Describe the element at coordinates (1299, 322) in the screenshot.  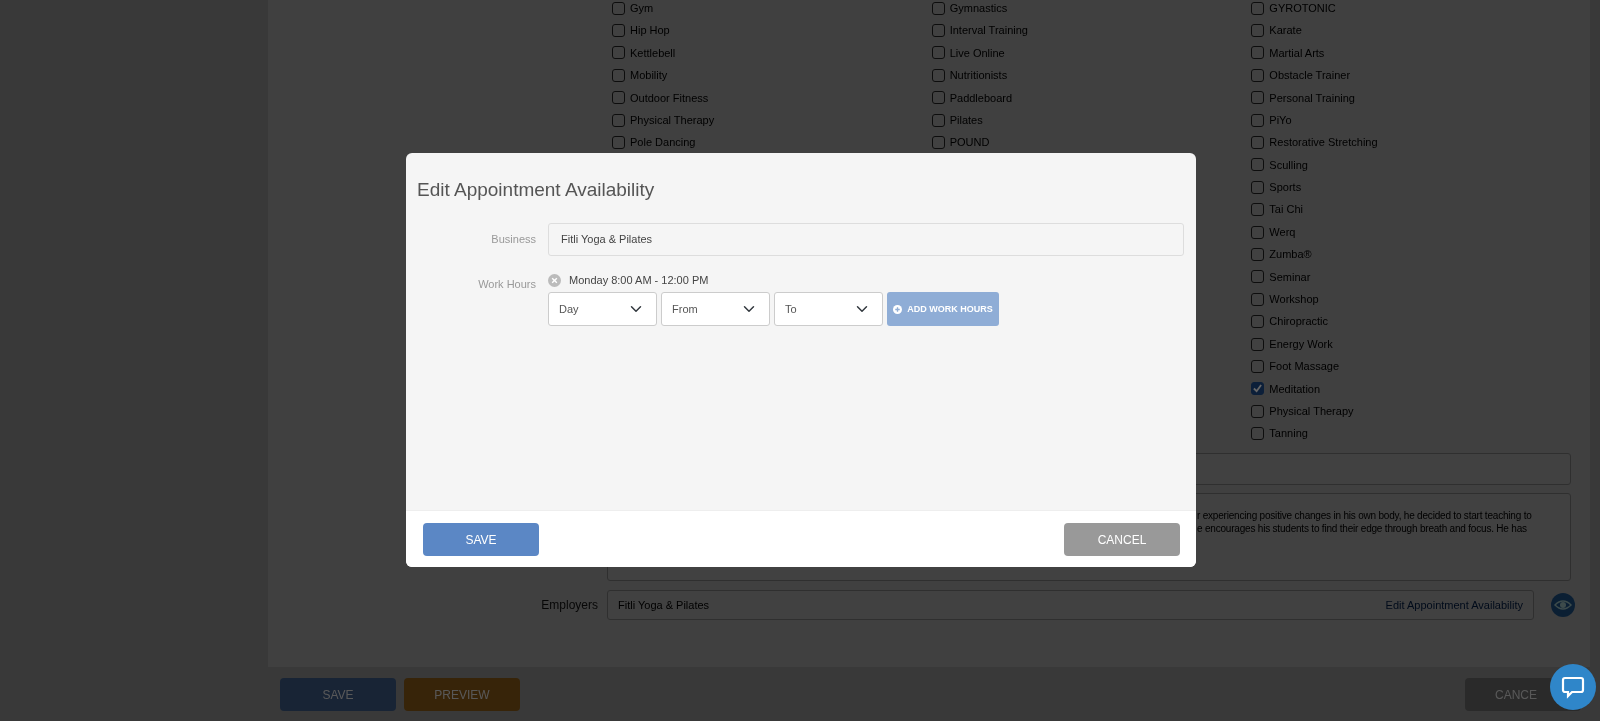
I see `checkbox-label: Chiropractic` at that location.